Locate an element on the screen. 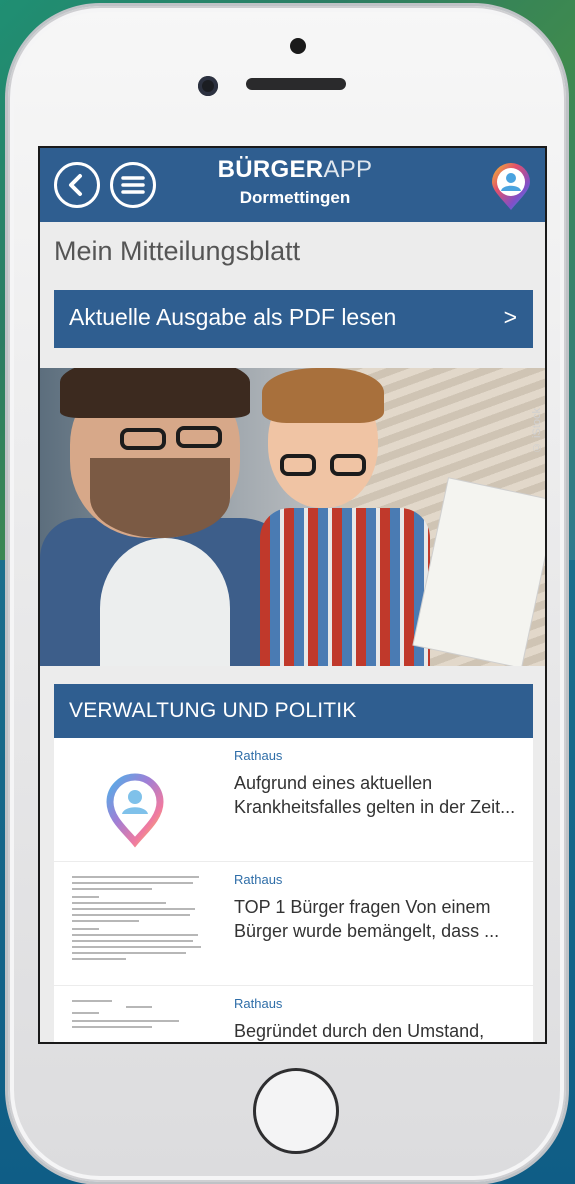 This screenshot has width=575, height=1184. news-thumbnail is located at coordinates (139, 800).